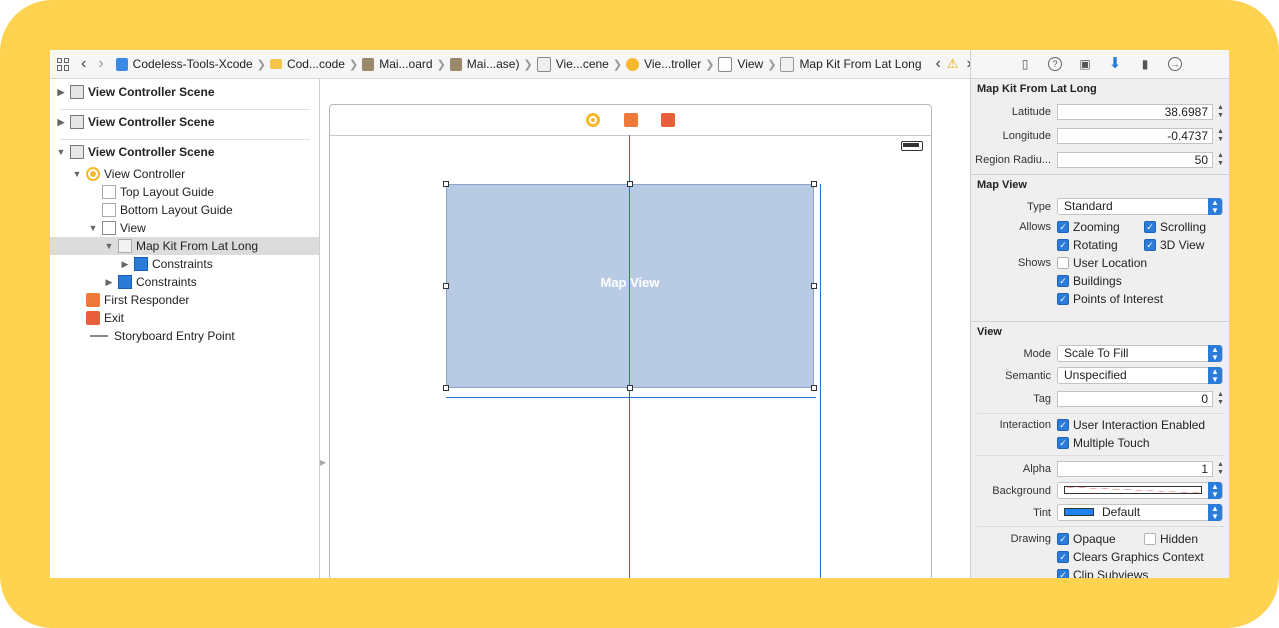 The width and height of the screenshot is (1279, 628). What do you see at coordinates (192, 64) in the screenshot?
I see `breadcrumb-label: Codeless-Tools-Xcode` at bounding box center [192, 64].